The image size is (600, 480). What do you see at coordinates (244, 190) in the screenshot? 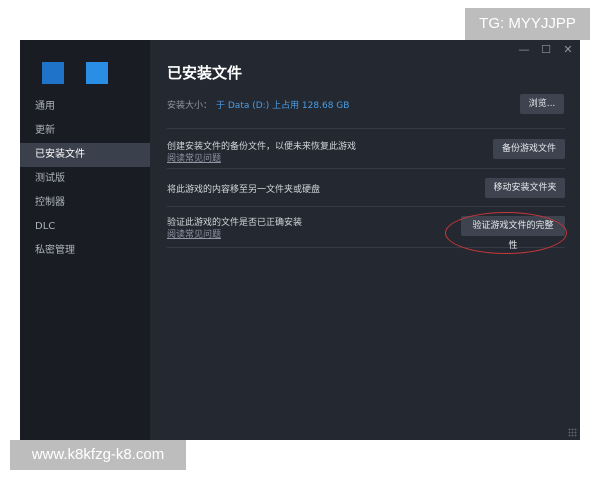
I see `move-description: 将此游戏的内容移至另一文件夹或硬盘` at bounding box center [244, 190].